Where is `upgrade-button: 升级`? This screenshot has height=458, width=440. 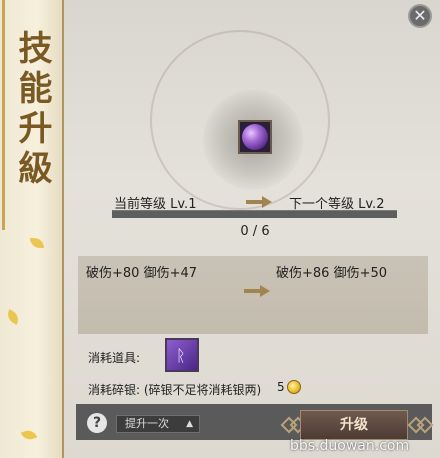
upgrade-button: 升级 is located at coordinates (354, 425).